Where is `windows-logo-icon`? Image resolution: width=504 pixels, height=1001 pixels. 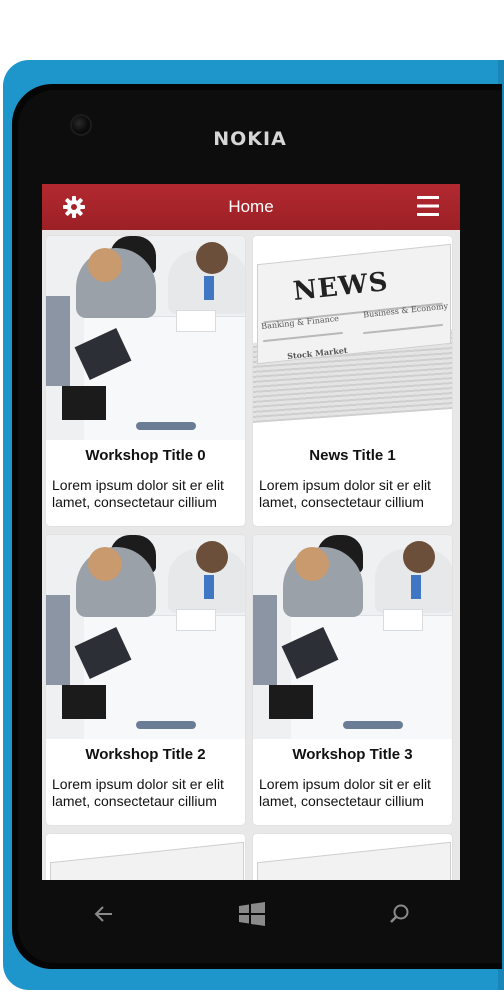 windows-logo-icon is located at coordinates (251, 914).